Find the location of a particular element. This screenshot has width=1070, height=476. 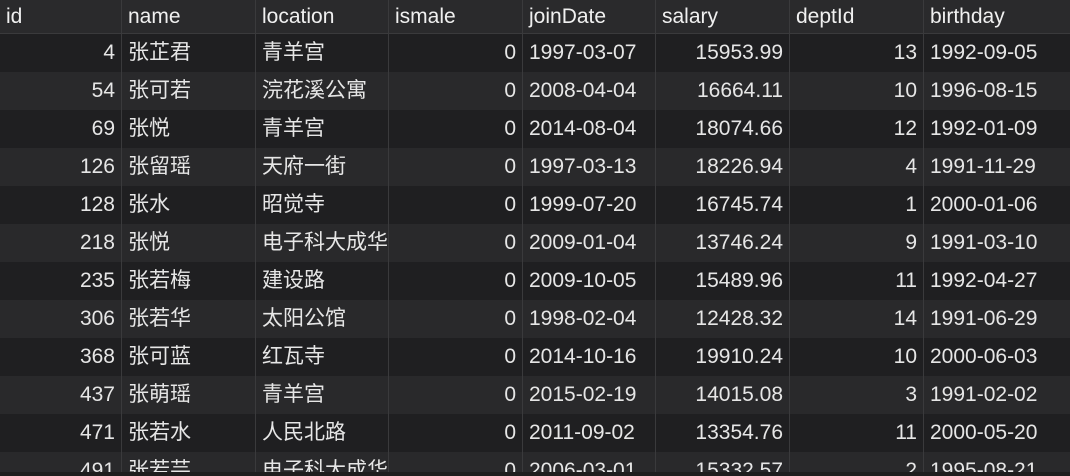

cell-joindate: 2009-10-05 is located at coordinates (589, 281).